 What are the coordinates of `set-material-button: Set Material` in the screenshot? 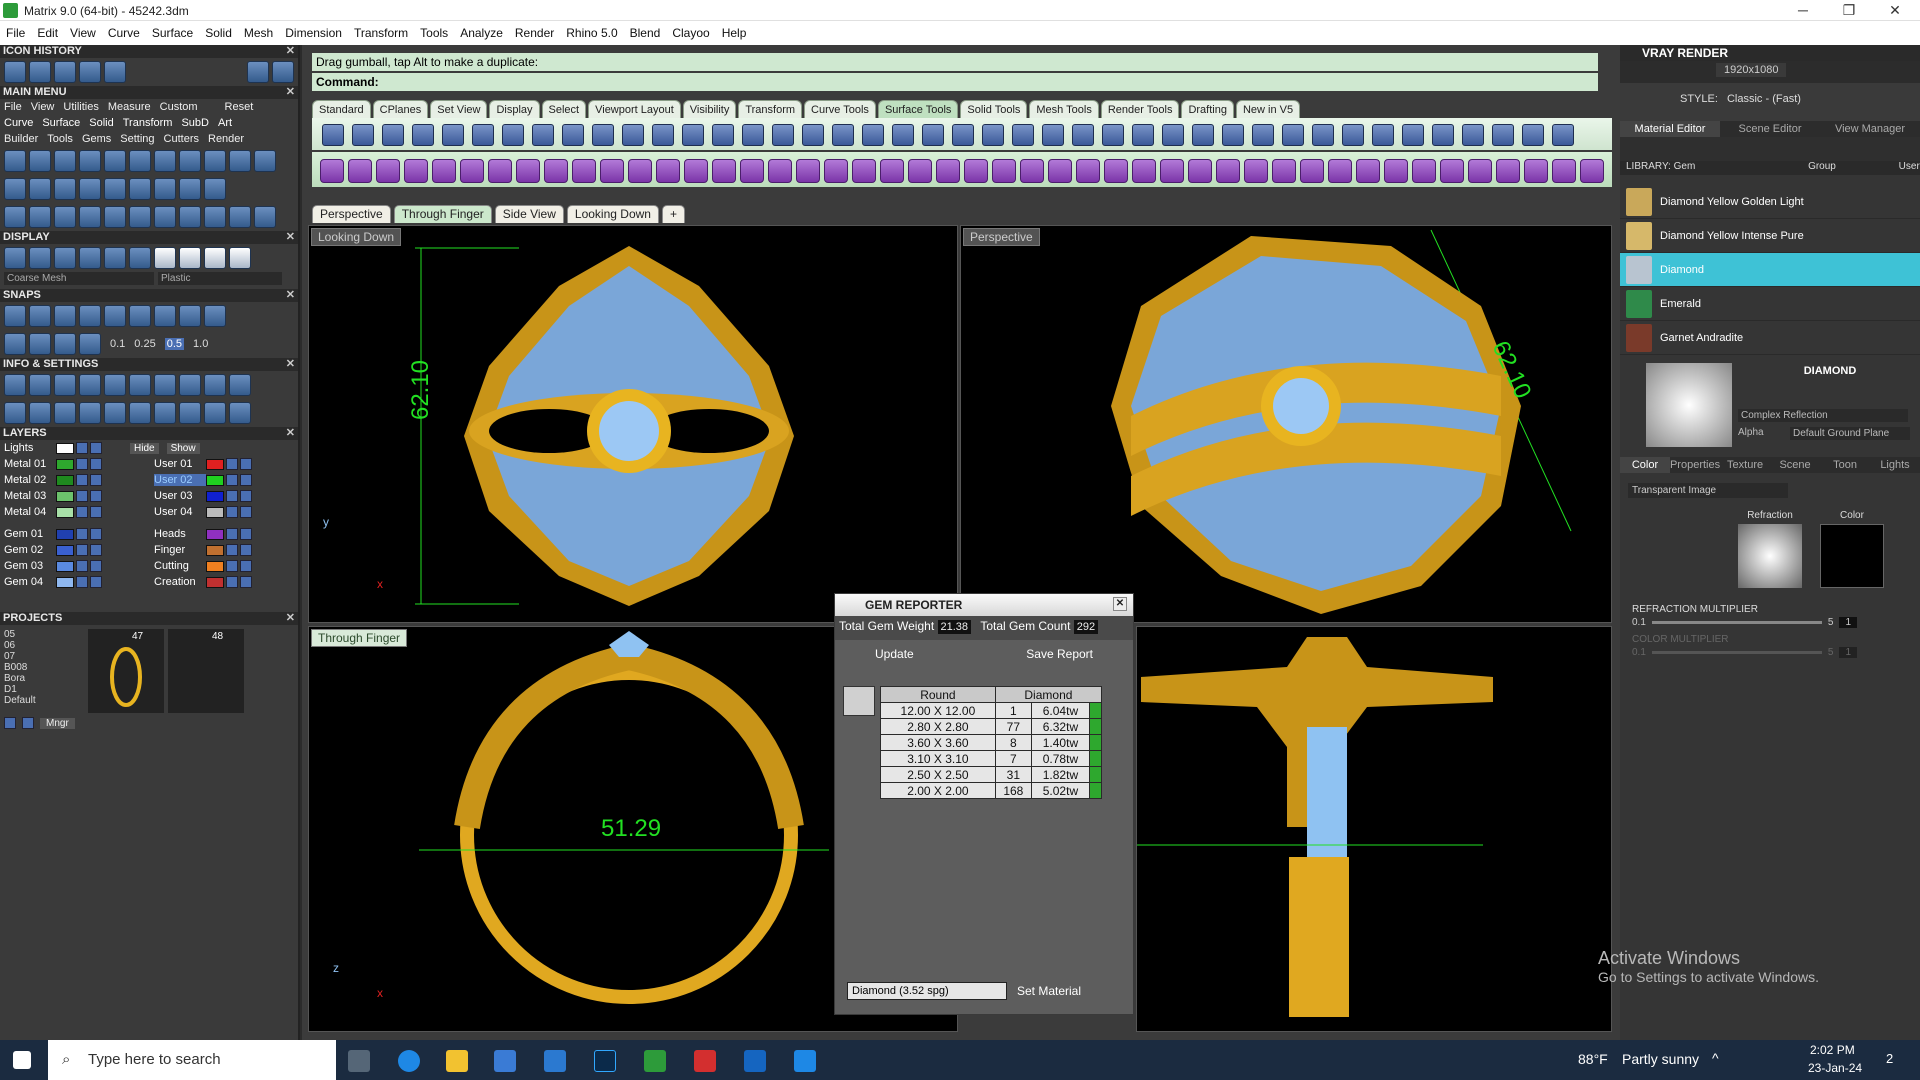 It's located at (1049, 991).